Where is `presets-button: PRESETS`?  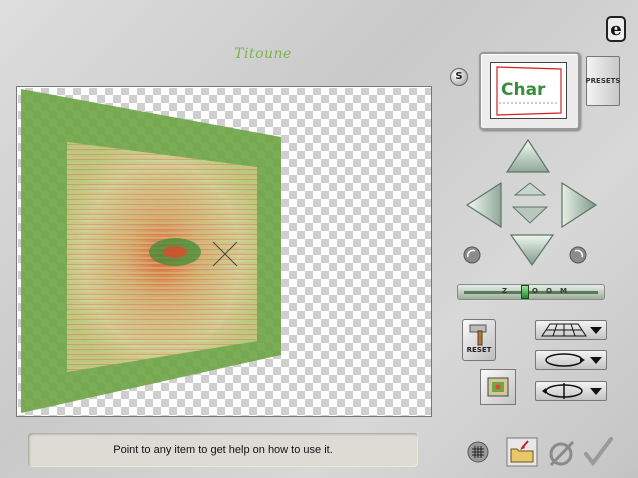 presets-button: PRESETS is located at coordinates (603, 81).